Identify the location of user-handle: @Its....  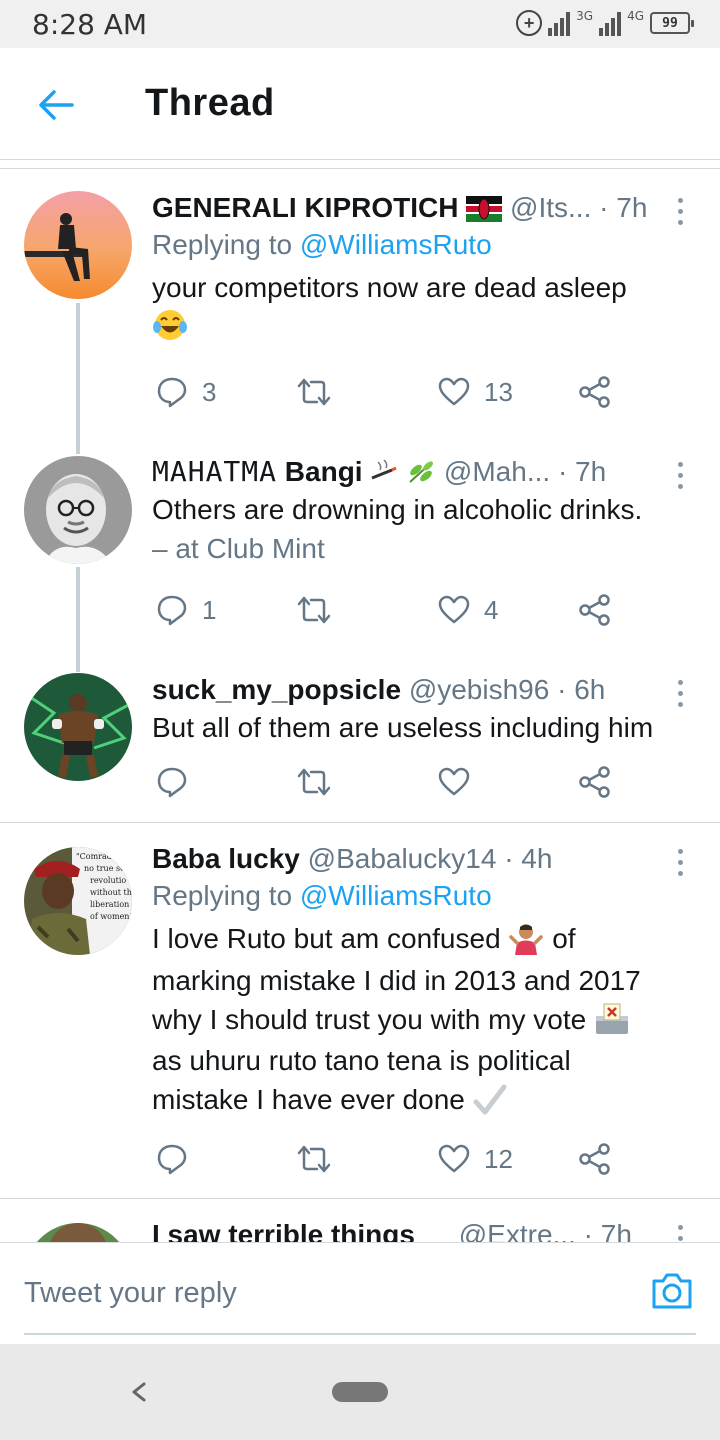
(550, 207).